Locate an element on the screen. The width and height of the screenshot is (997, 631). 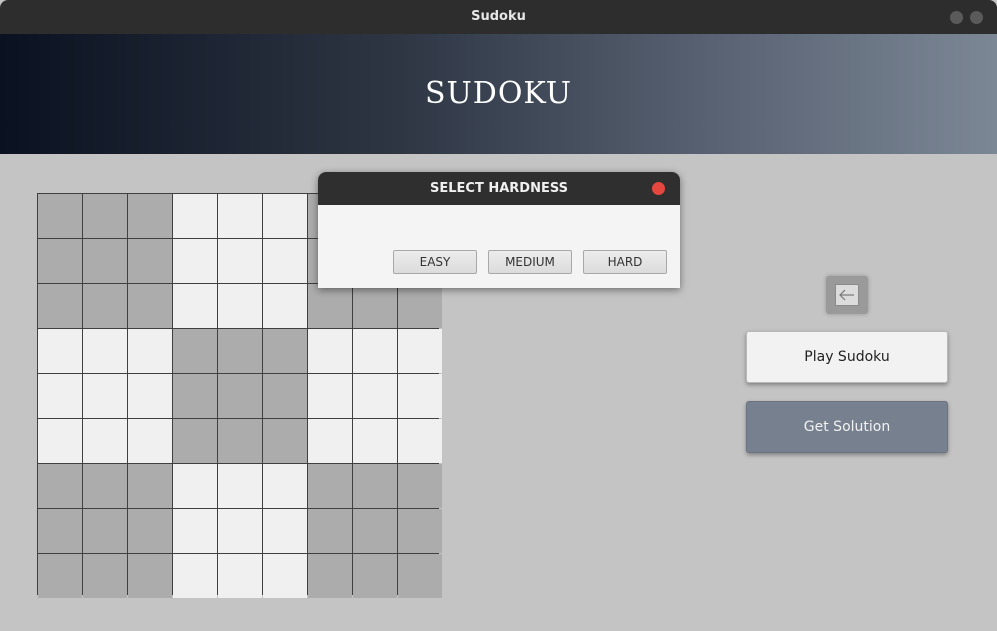
medium-button: MEDIUM is located at coordinates (530, 262).